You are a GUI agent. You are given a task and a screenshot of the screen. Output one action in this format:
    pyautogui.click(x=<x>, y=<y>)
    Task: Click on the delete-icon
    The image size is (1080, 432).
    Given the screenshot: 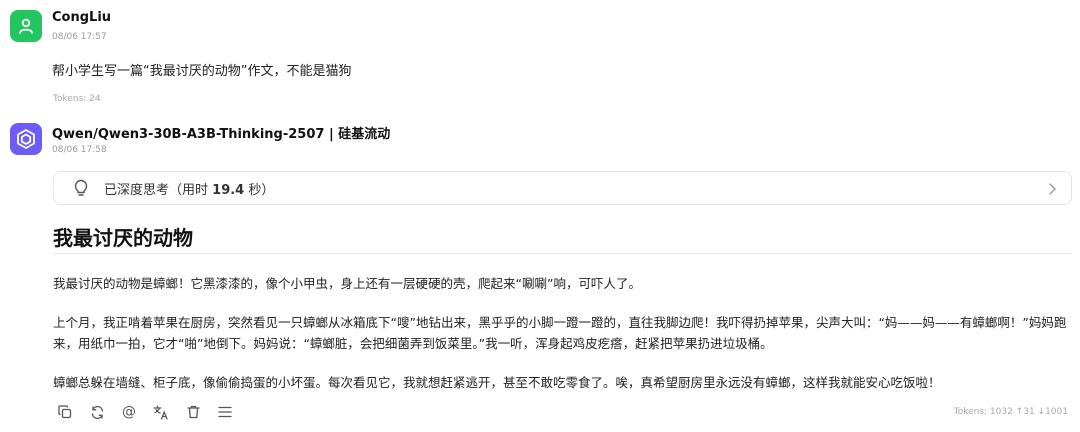 What is the action you would take?
    pyautogui.click(x=193, y=412)
    